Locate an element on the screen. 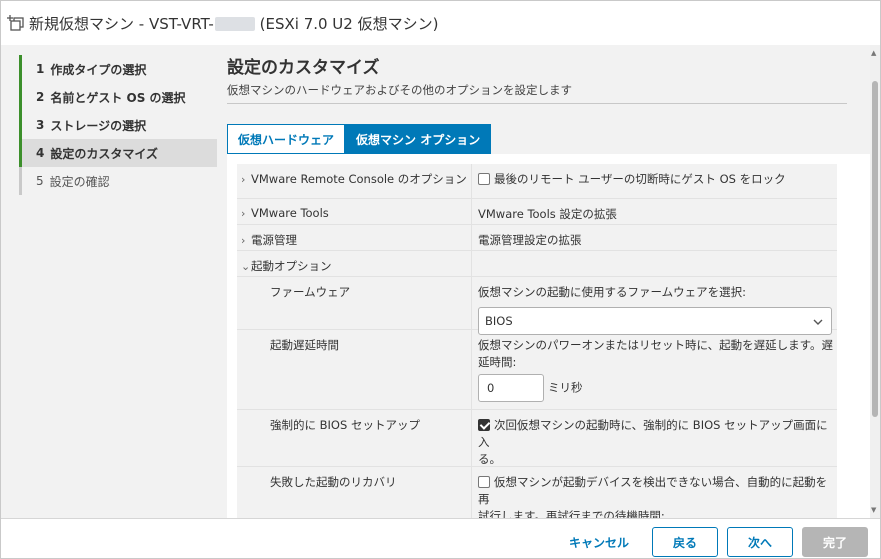  cancel-button: キャンセル is located at coordinates (599, 542).